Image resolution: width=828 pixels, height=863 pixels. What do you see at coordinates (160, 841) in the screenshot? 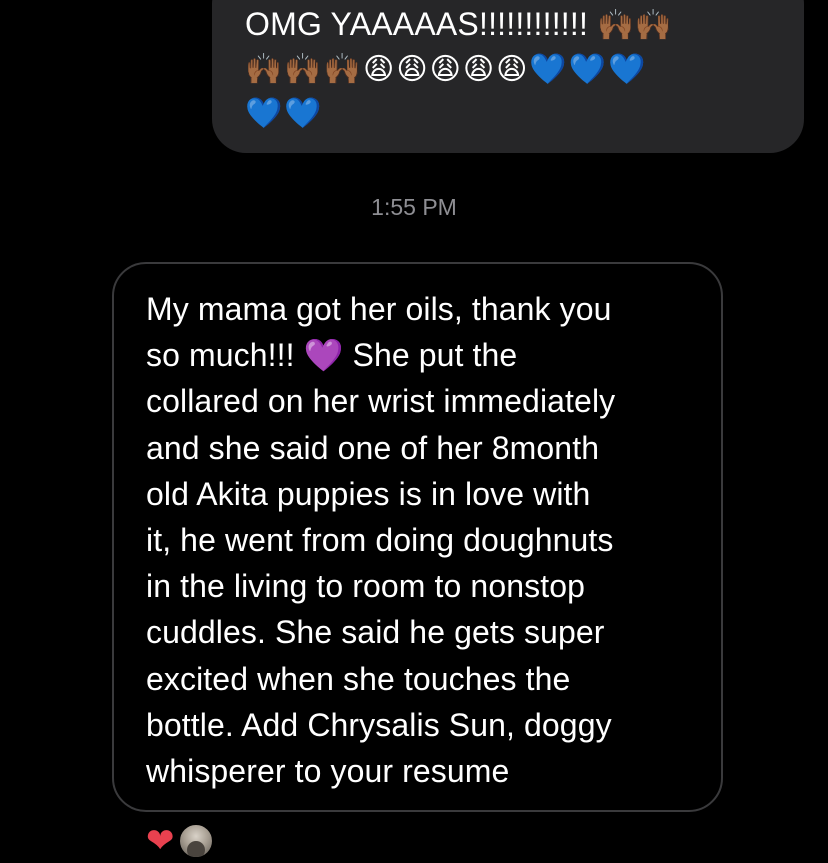
I see `heart-reaction-icon: ❤` at bounding box center [160, 841].